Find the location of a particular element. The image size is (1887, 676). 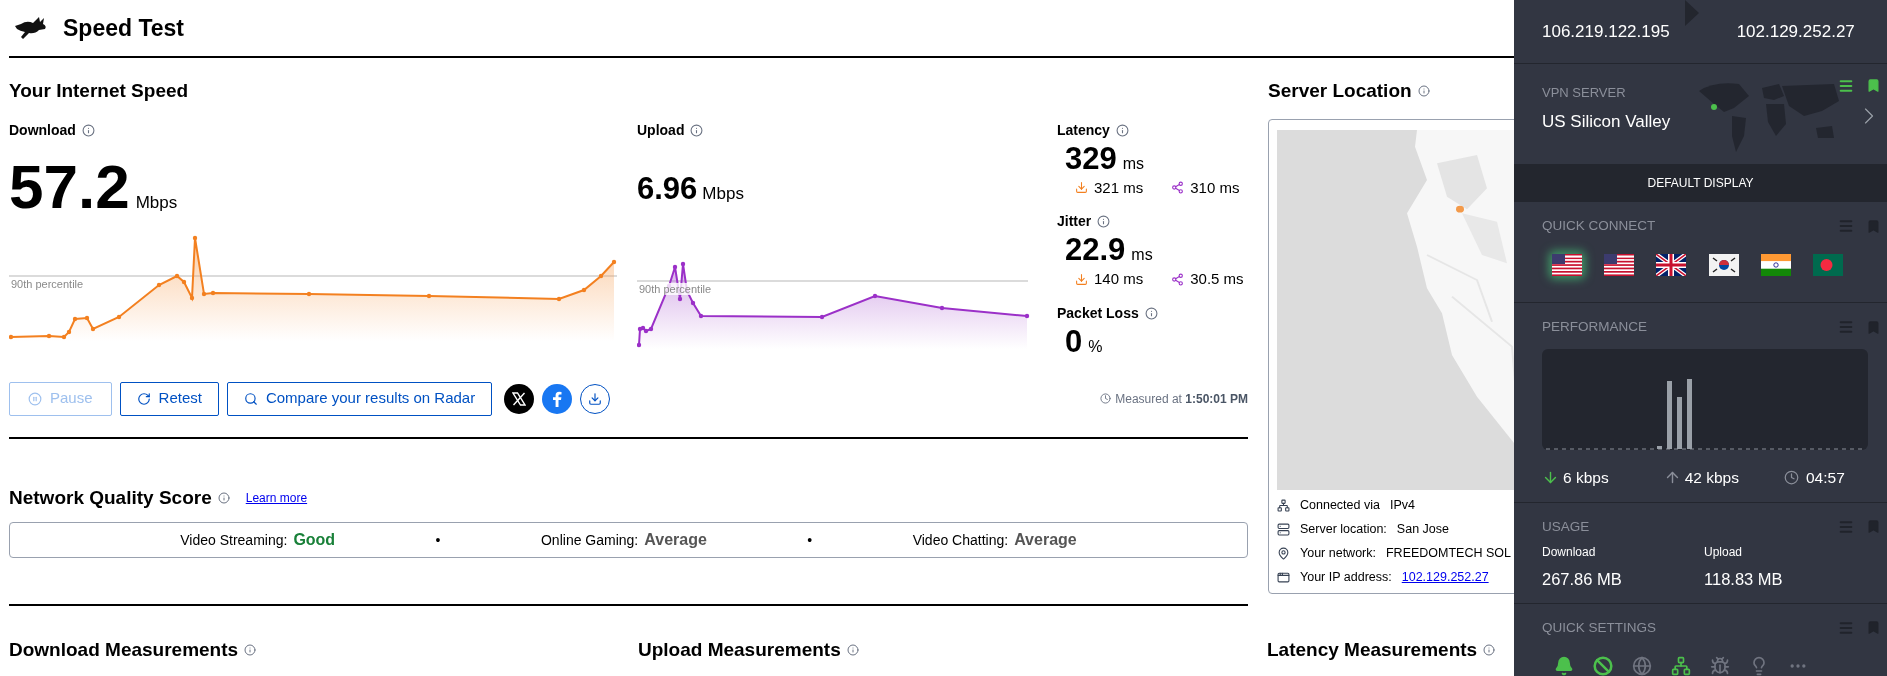

section-label: USAGE is located at coordinates (1566, 526).